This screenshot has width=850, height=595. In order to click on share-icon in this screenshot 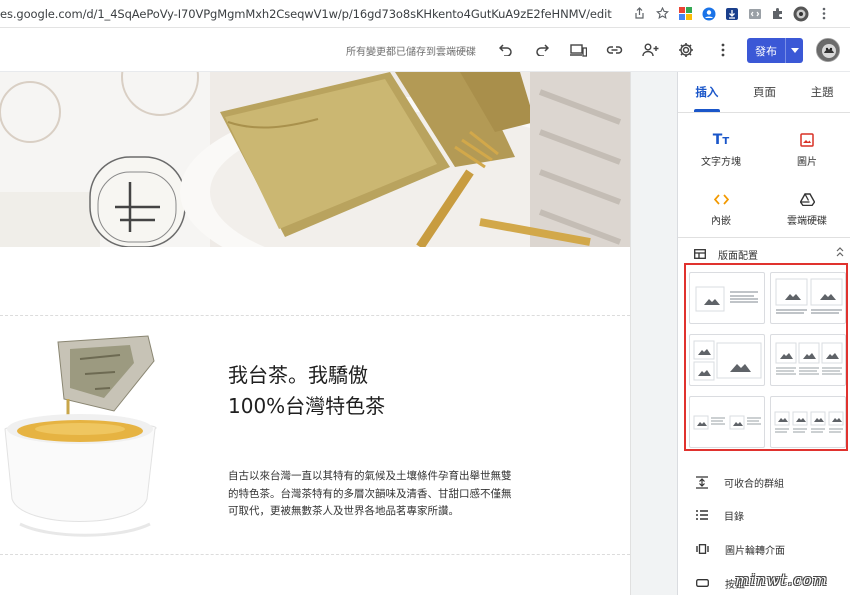, I will do `click(639, 13)`.